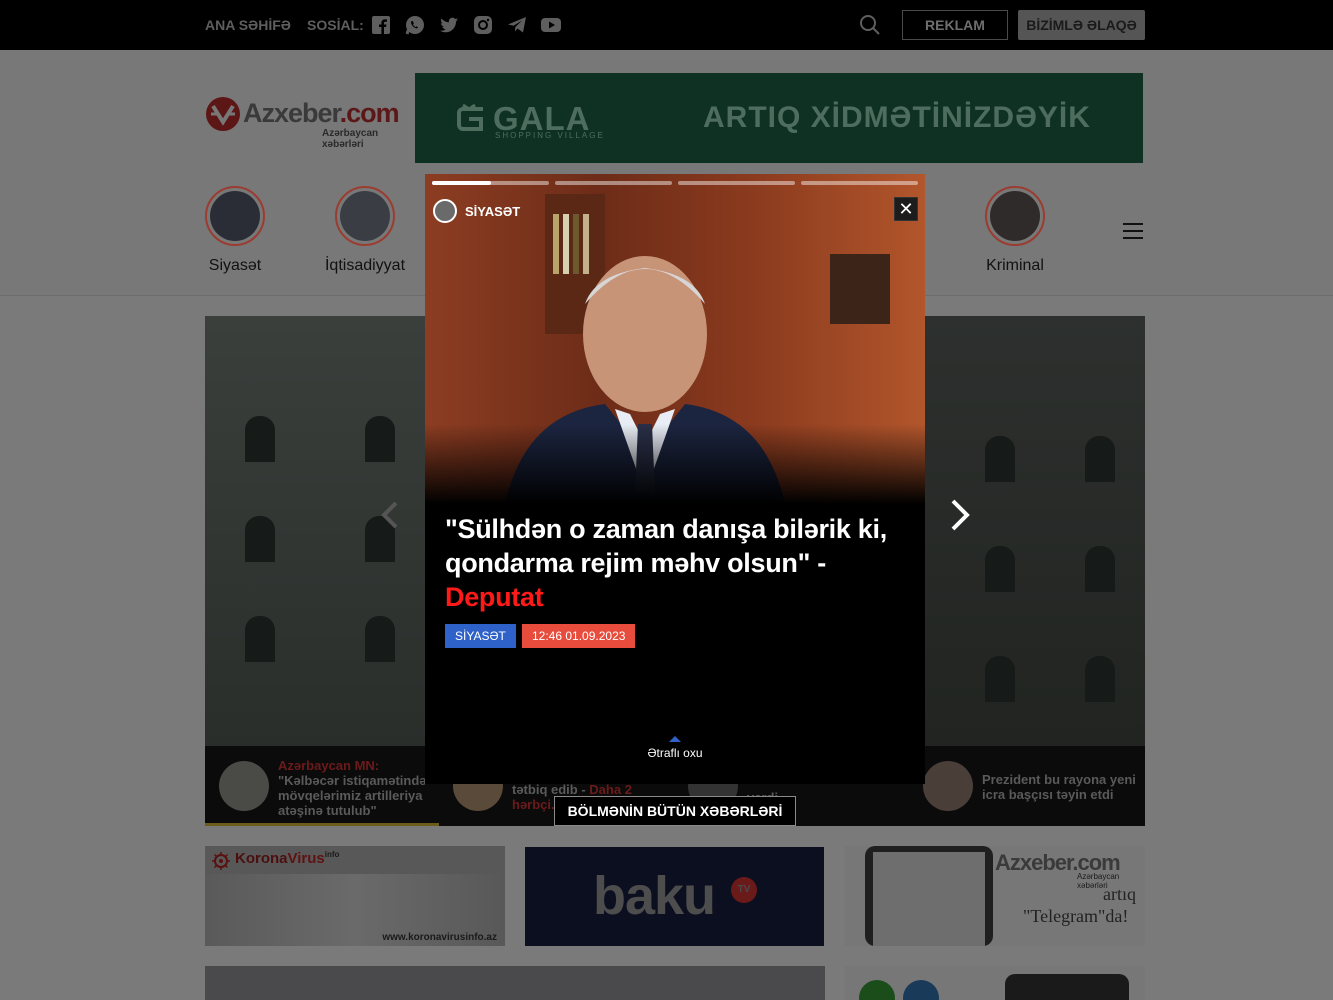  What do you see at coordinates (675, 811) in the screenshot?
I see `all-section-news-button: BÖLMƏNİN BÜTÜN XƏBƏRLƏRİ` at bounding box center [675, 811].